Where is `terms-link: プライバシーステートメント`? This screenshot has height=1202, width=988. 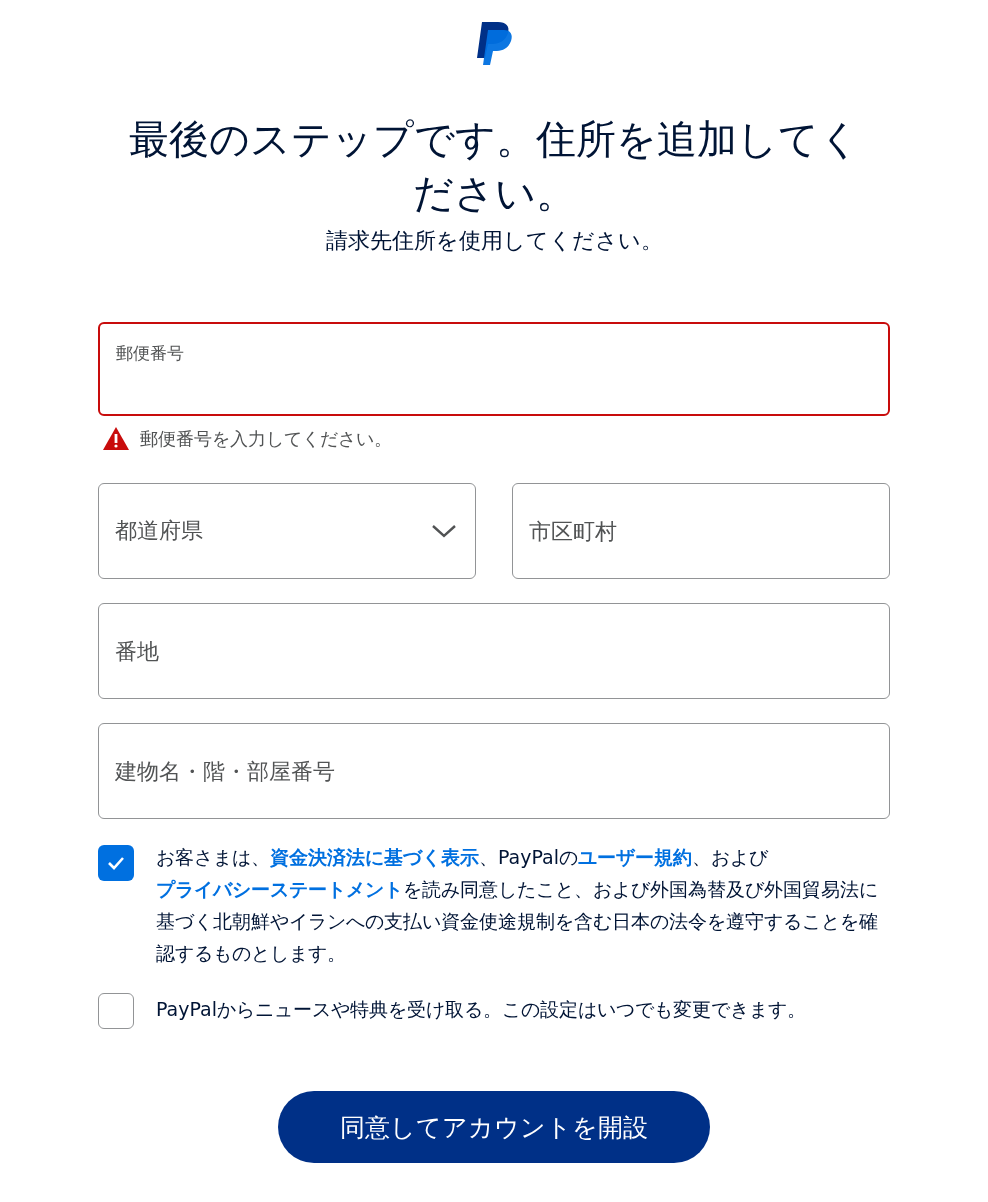
terms-link: プライバシーステートメント is located at coordinates (279, 889).